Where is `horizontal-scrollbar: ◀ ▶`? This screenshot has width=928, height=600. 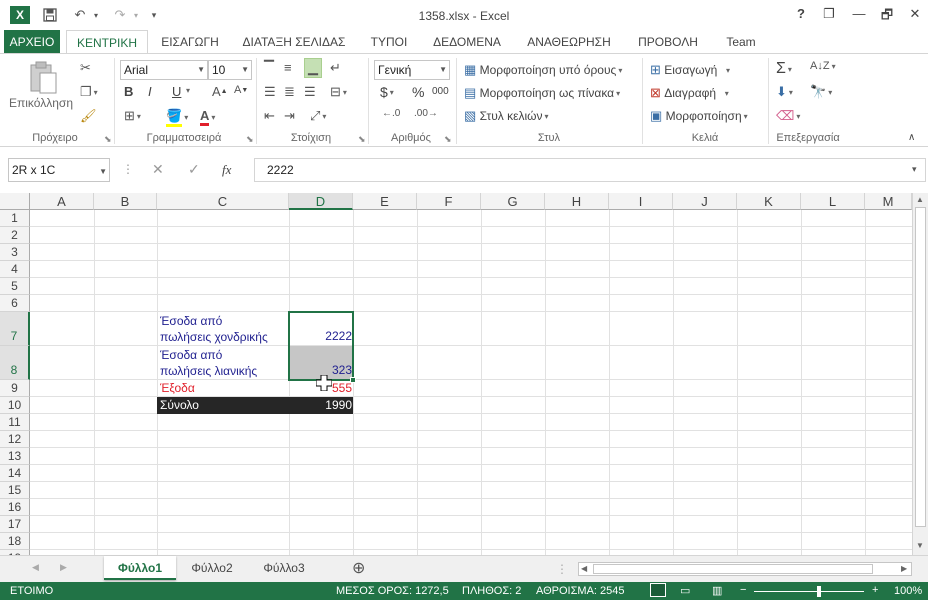 horizontal-scrollbar: ◀ ▶ is located at coordinates (745, 569).